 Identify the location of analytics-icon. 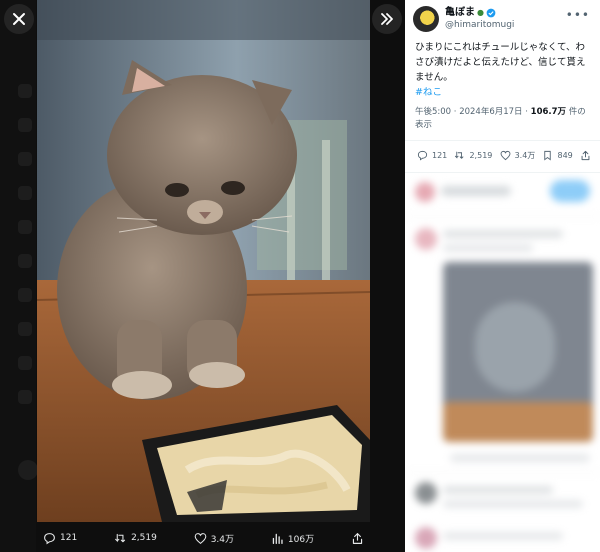
(277, 538).